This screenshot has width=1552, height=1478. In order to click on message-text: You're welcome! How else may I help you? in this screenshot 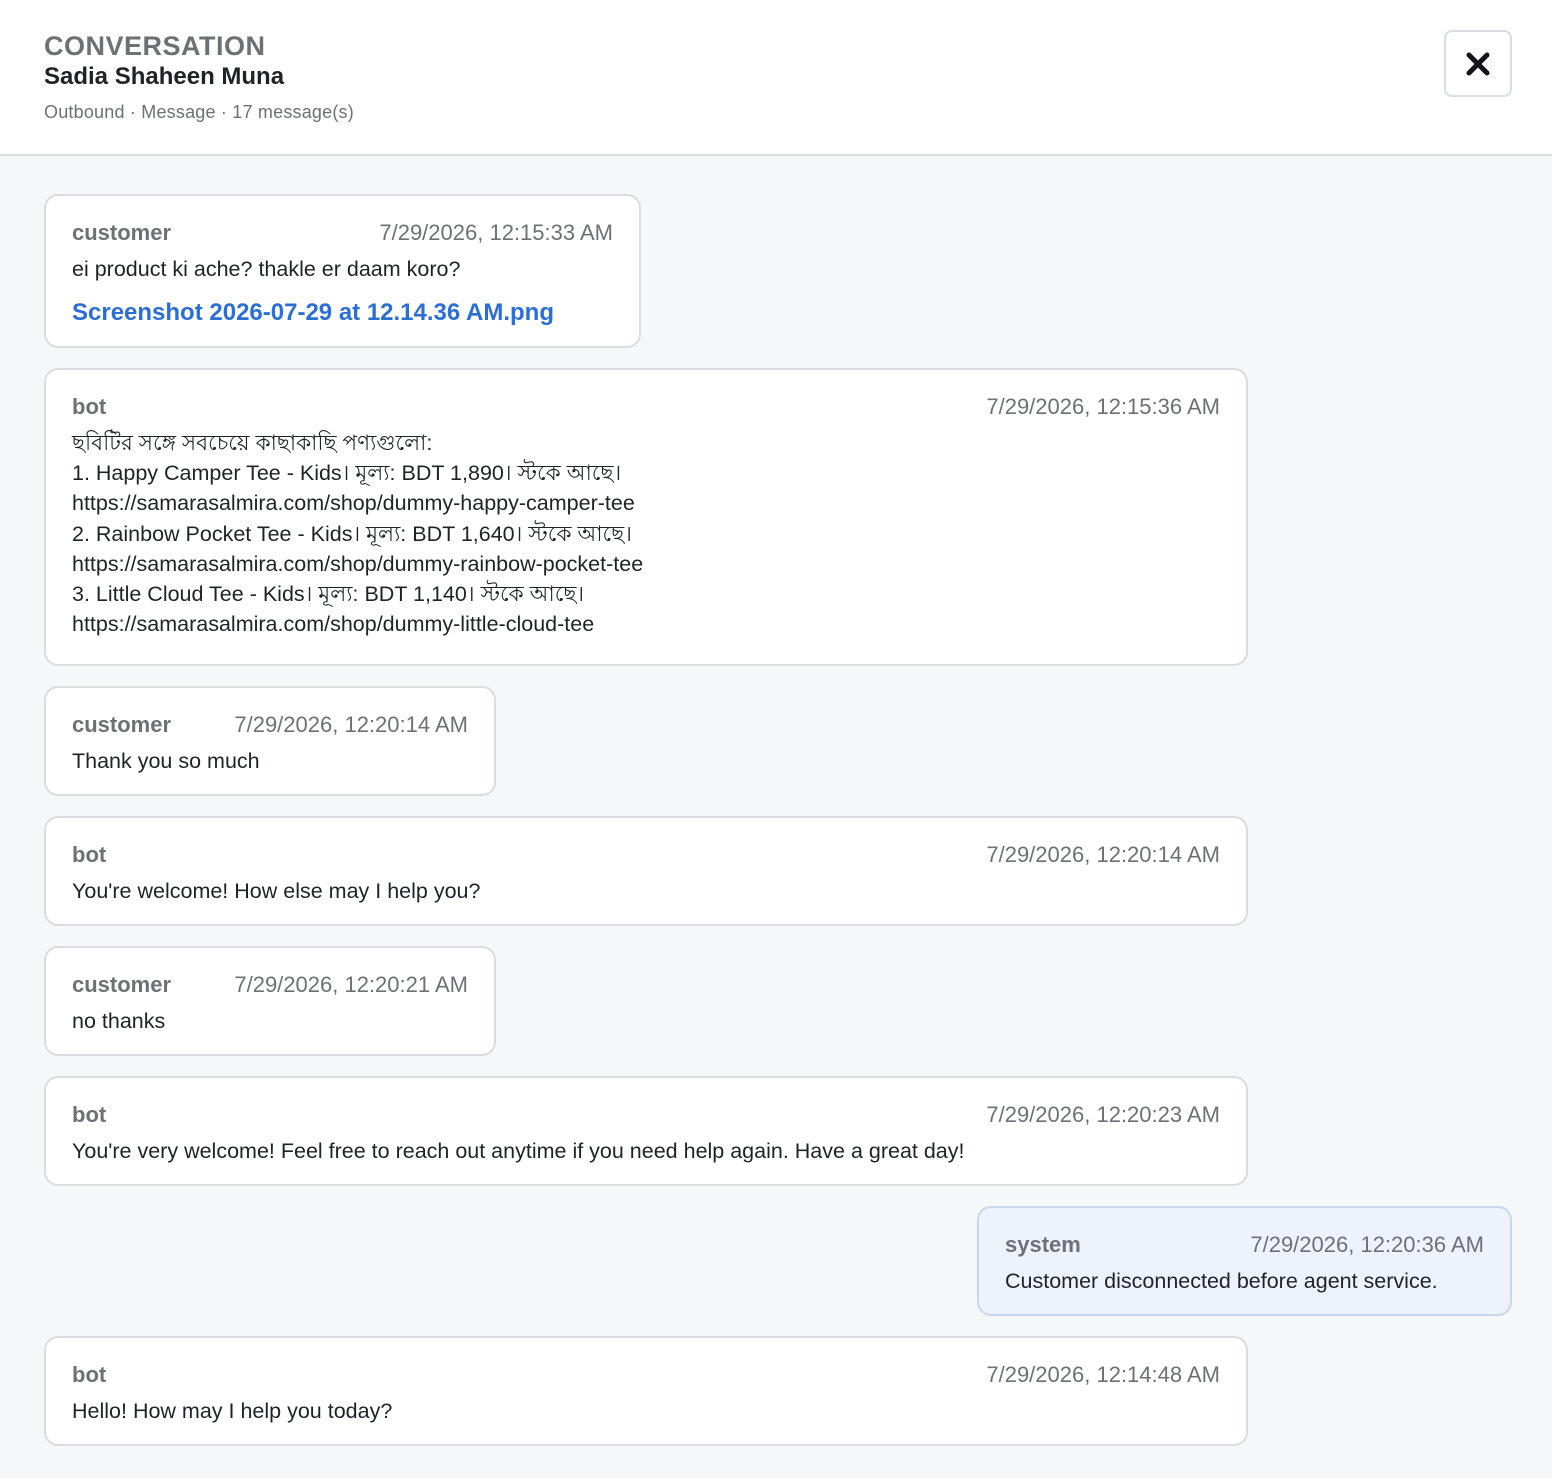, I will do `click(276, 891)`.